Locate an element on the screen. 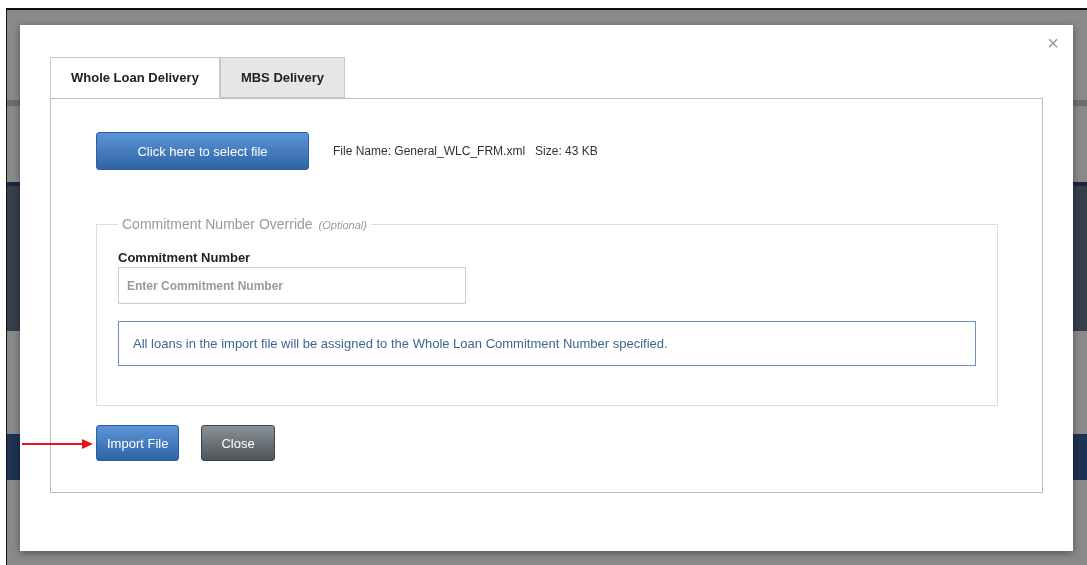 Image resolution: width=1087 pixels, height=565 pixels. tab: MBS Delivery is located at coordinates (282, 77).